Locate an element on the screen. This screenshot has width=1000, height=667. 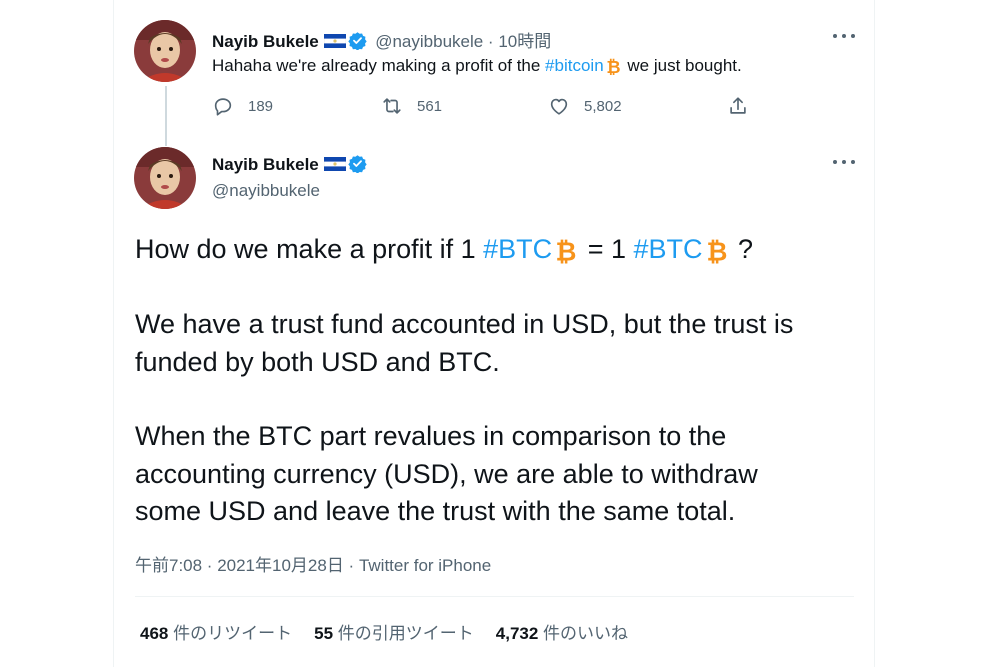
likes-stat: 4,732 件のいいね is located at coordinates (562, 633).